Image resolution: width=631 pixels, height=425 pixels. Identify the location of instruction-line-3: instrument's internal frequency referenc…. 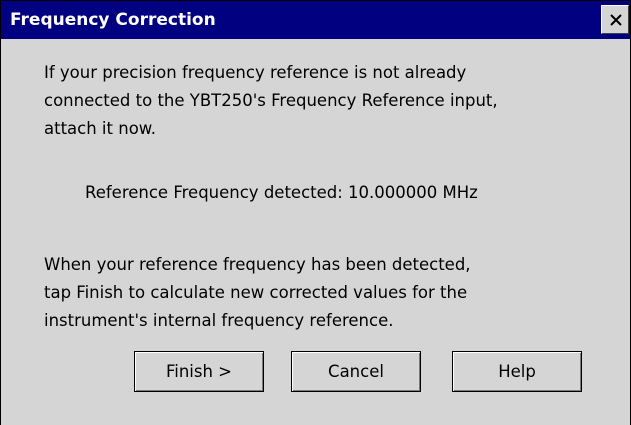
(219, 320).